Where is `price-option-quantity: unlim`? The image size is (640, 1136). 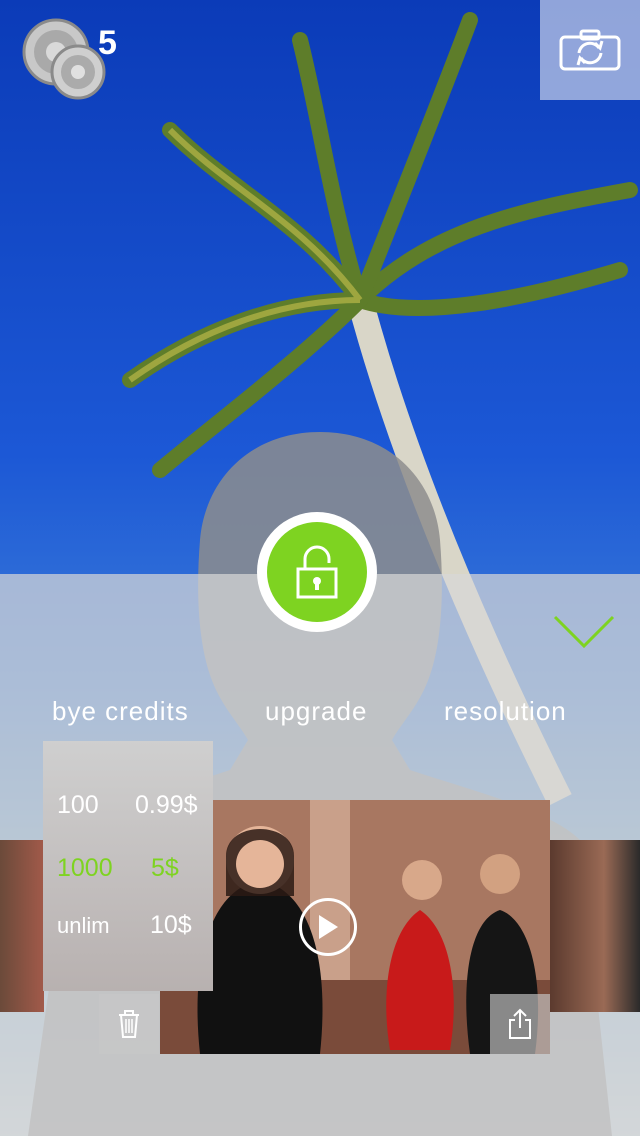 price-option-quantity: unlim is located at coordinates (83, 925).